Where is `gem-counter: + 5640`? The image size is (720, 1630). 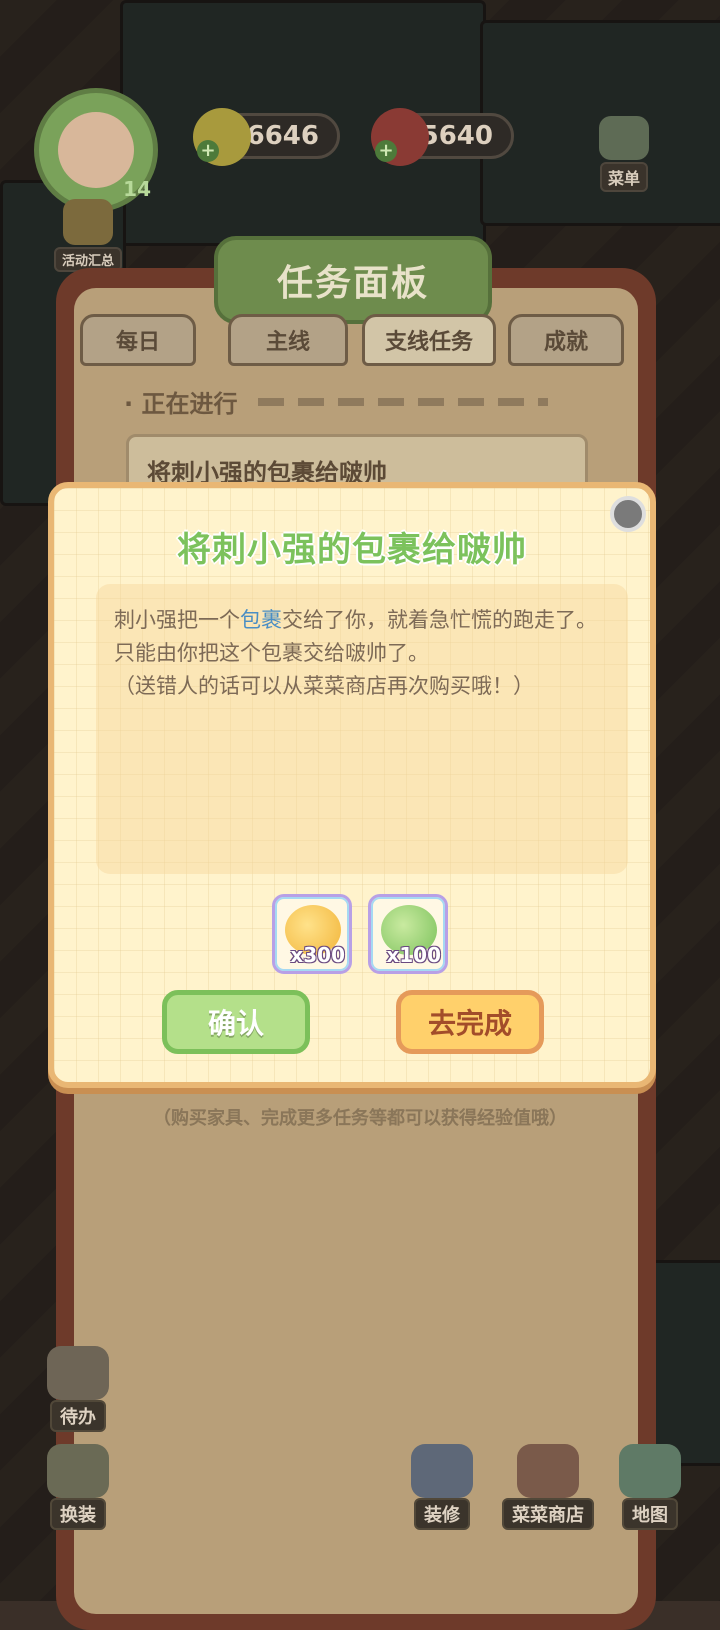
gem-counter: + 5640 is located at coordinates (442, 137).